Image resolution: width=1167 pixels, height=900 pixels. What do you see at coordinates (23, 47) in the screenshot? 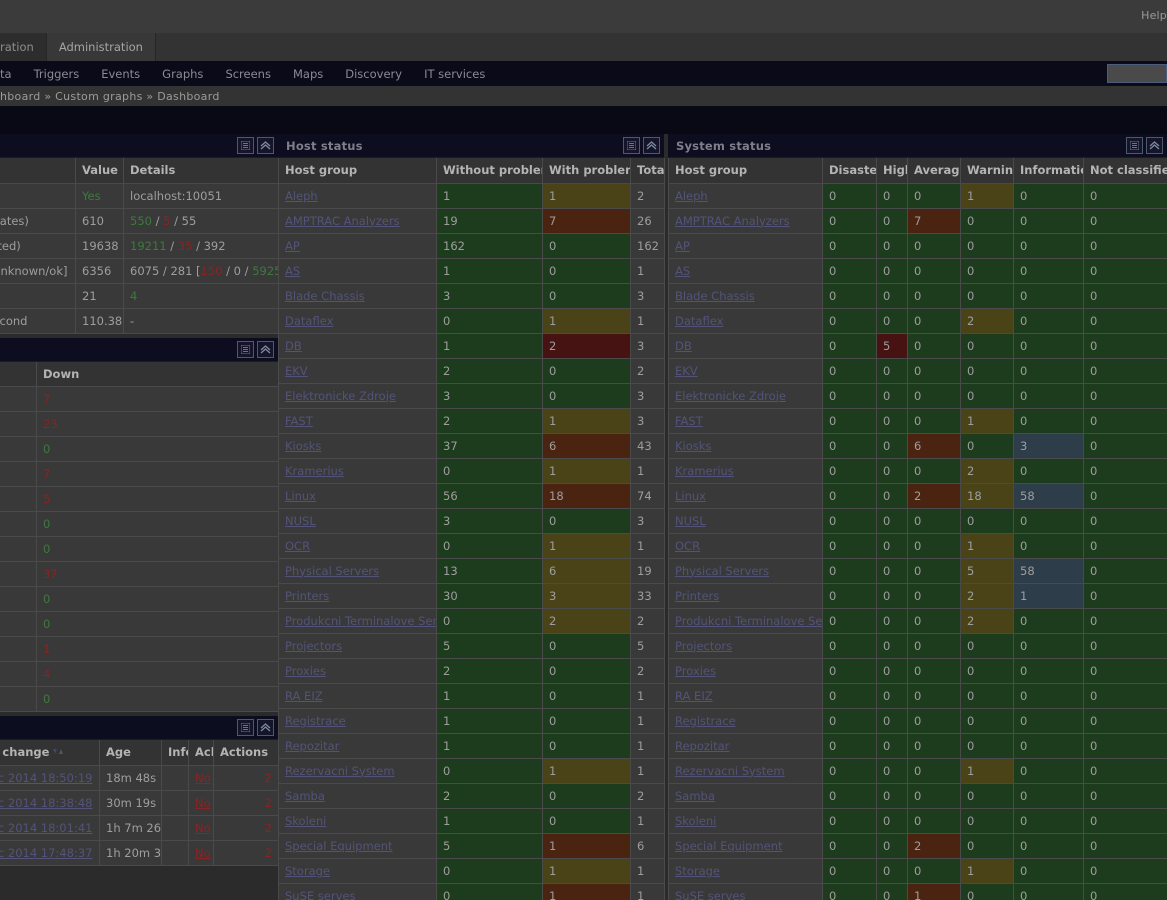
I see `tab-configuration: ration` at bounding box center [23, 47].